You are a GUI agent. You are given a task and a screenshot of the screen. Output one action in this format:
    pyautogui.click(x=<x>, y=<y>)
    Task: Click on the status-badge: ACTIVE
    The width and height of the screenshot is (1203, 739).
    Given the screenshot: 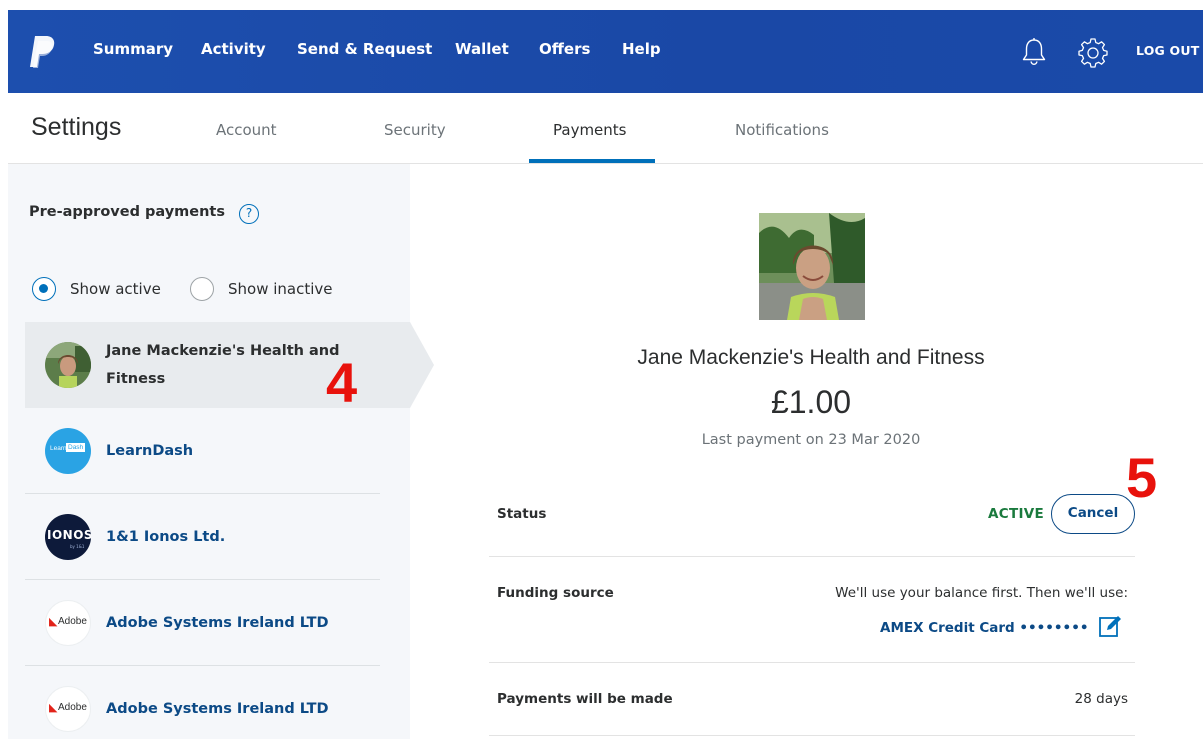 What is the action you would take?
    pyautogui.click(x=1016, y=514)
    